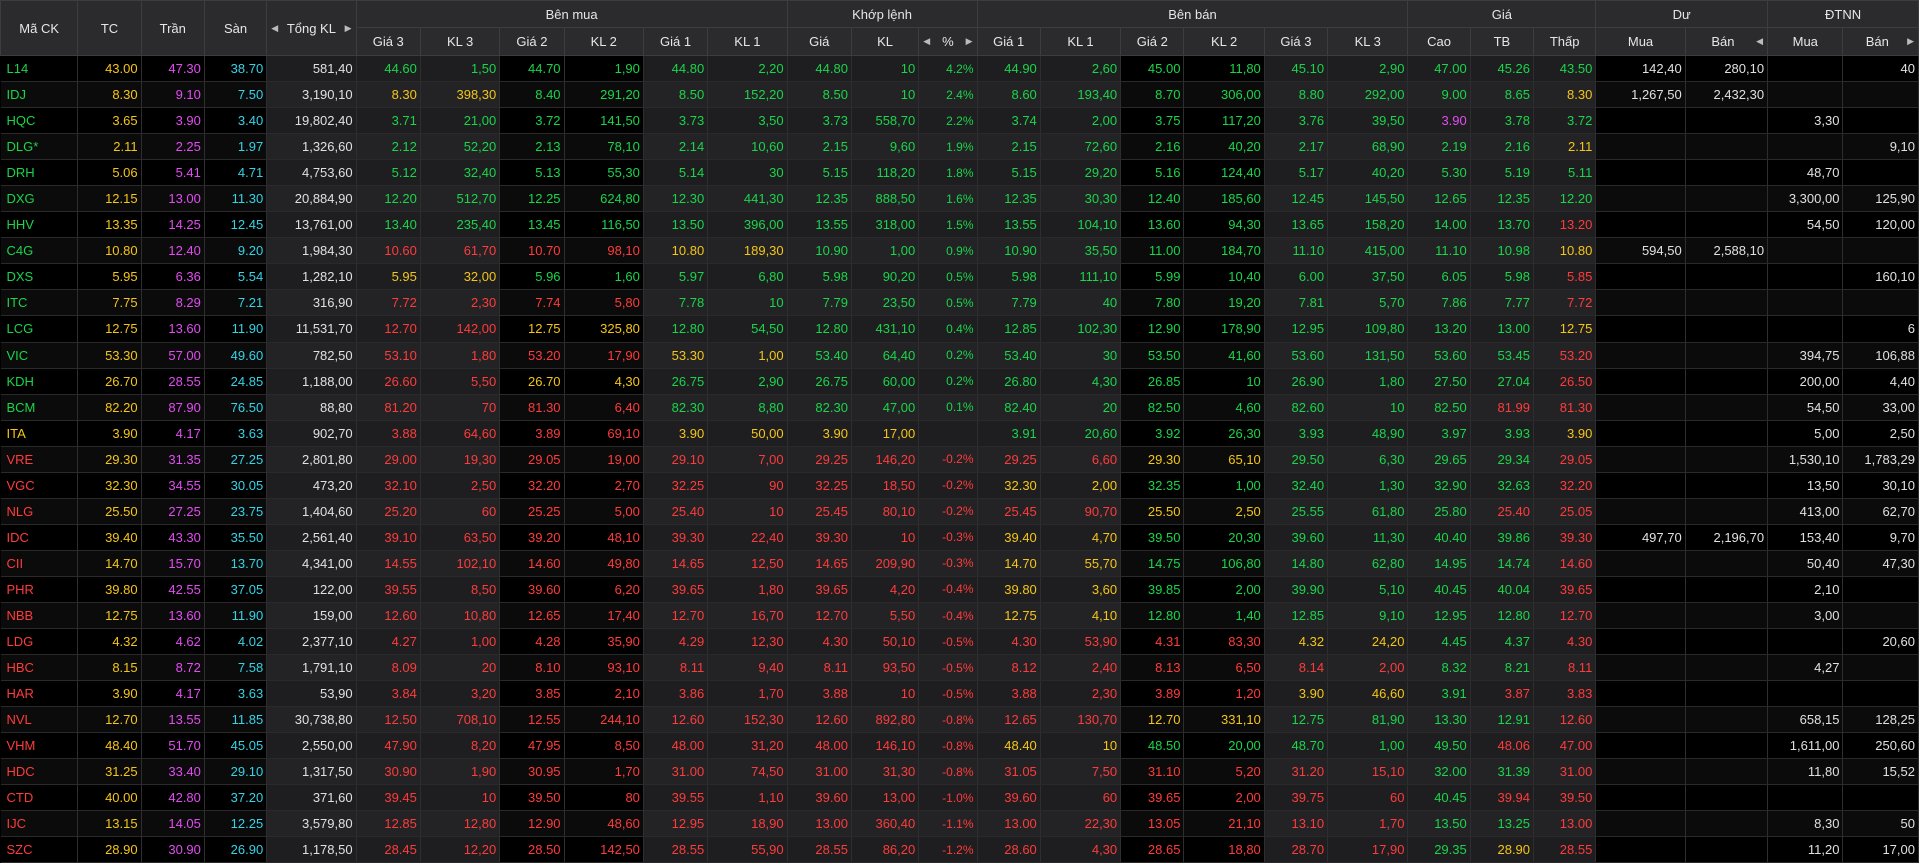 This screenshot has width=1919, height=863. What do you see at coordinates (1368, 798) in the screenshot?
I see `cell-sell-vol3: 60` at bounding box center [1368, 798].